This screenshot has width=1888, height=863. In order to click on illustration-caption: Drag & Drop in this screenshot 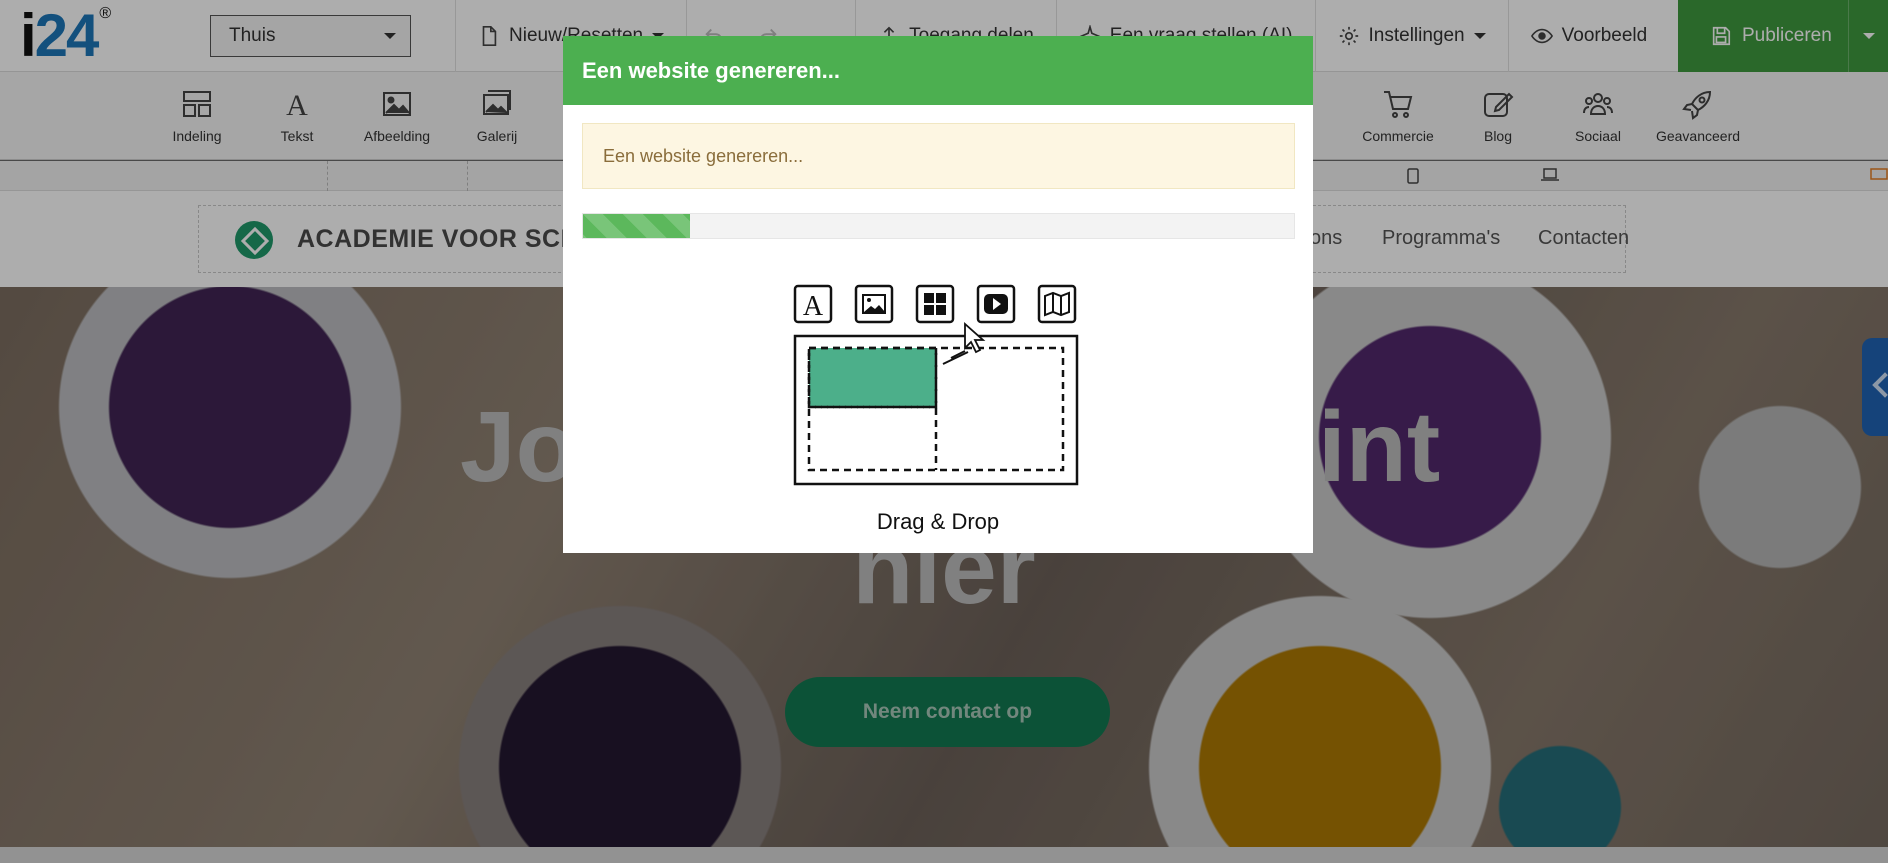, I will do `click(938, 521)`.